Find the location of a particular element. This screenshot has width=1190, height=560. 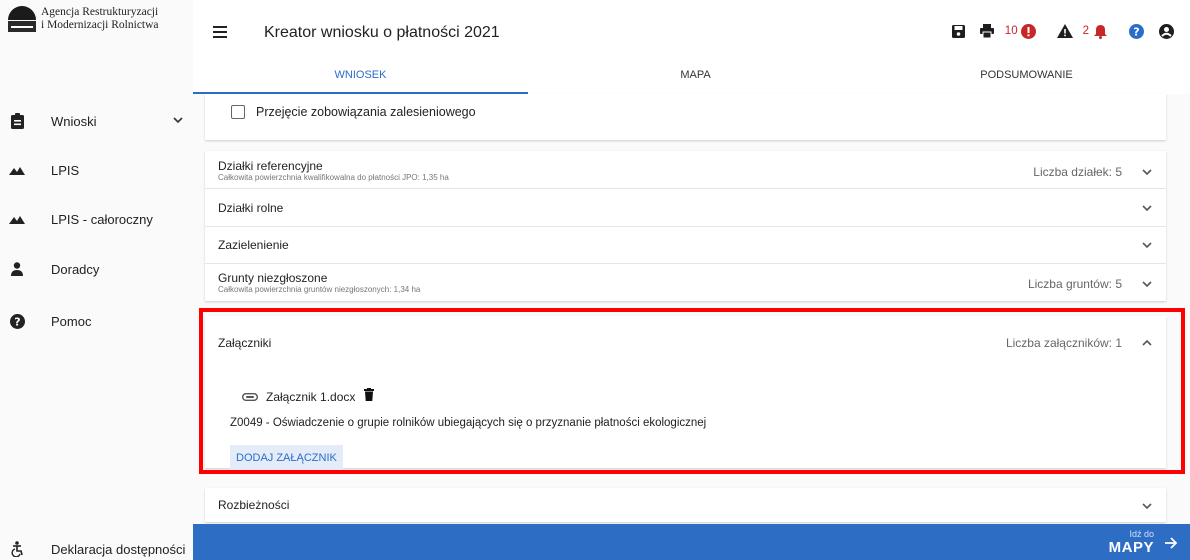

section-title: Grunty niezgłoszone is located at coordinates (273, 278).